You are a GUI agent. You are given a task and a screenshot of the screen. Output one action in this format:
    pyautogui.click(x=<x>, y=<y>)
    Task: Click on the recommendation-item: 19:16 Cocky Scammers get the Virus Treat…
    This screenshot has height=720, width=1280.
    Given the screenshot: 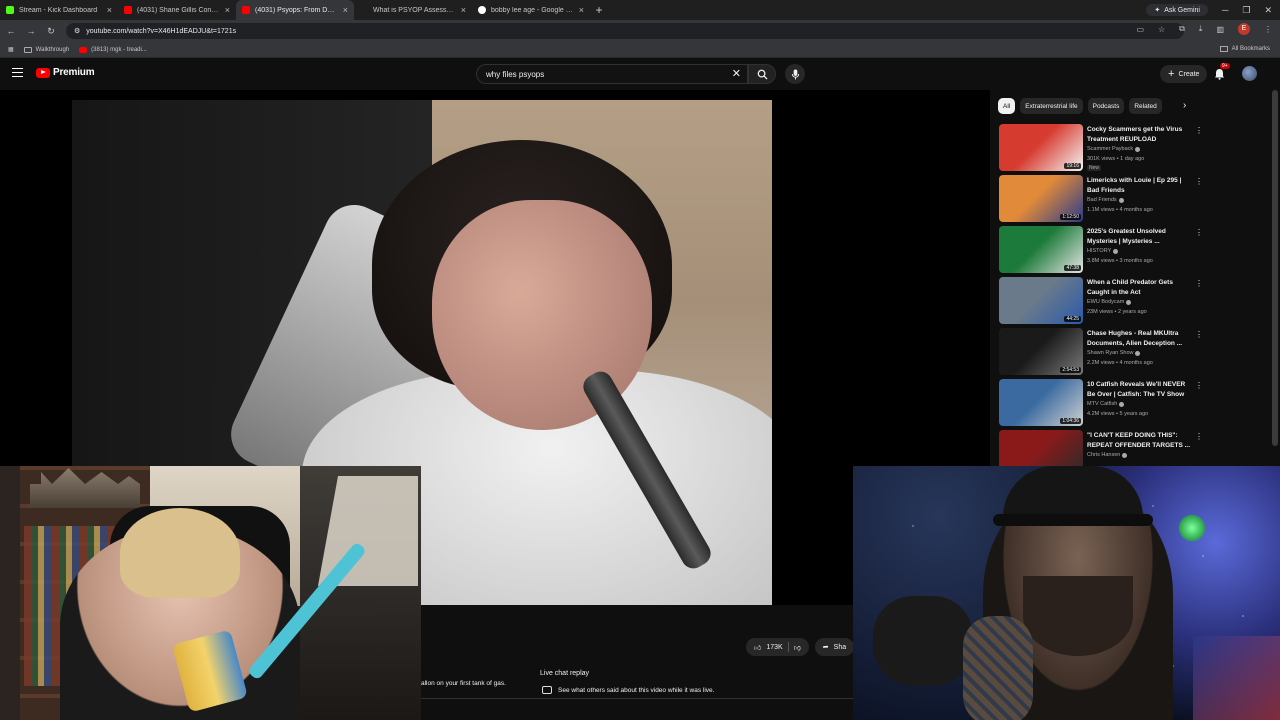 What is the action you would take?
    pyautogui.click(x=1101, y=147)
    